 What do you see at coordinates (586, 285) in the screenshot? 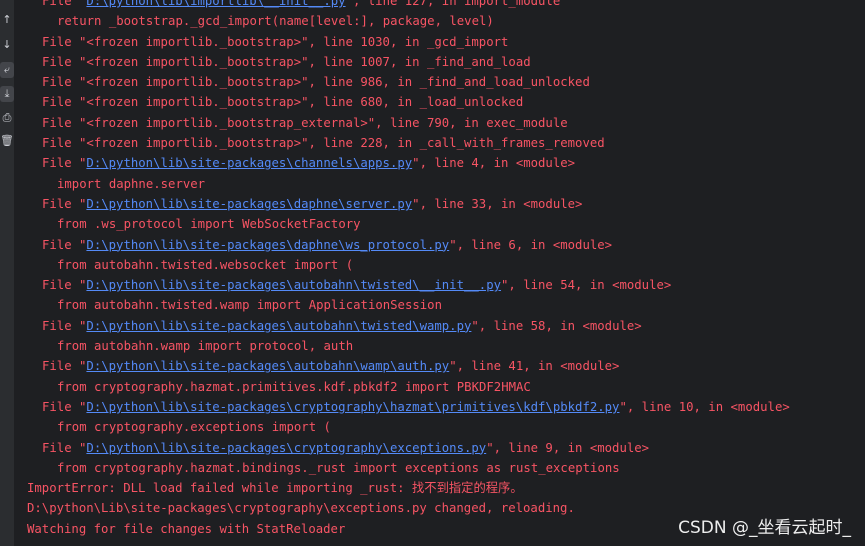
I see `trace-suffix: ", line 54, in <module>` at bounding box center [586, 285].